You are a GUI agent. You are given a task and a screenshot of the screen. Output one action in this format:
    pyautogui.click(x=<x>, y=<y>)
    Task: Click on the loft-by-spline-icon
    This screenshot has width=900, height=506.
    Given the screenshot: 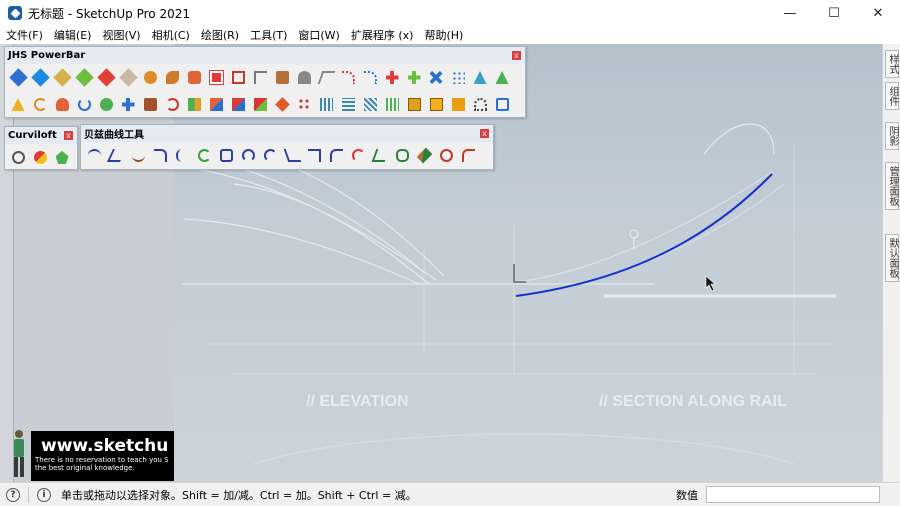 What is the action you would take?
    pyautogui.click(x=18, y=157)
    